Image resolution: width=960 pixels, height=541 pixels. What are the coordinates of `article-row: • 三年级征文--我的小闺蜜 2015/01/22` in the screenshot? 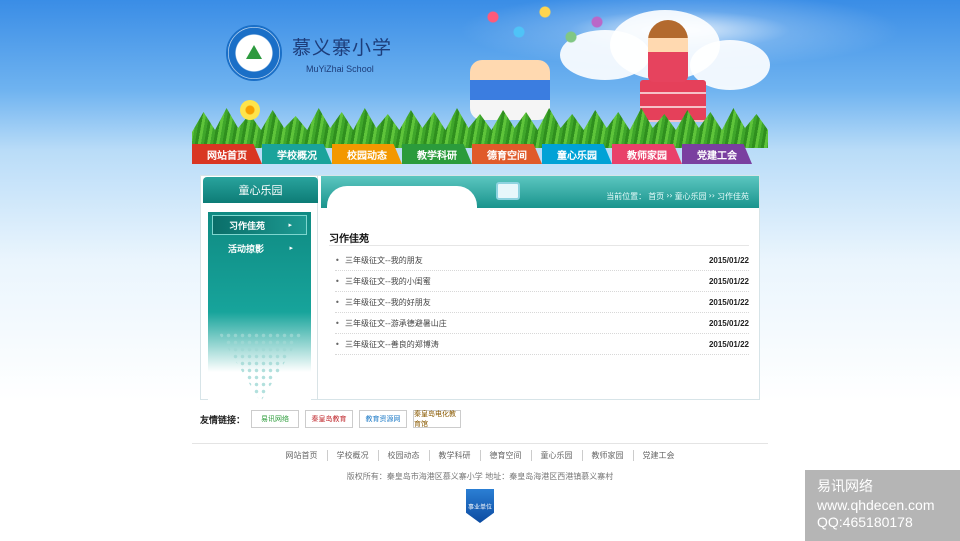 It's located at (542, 281).